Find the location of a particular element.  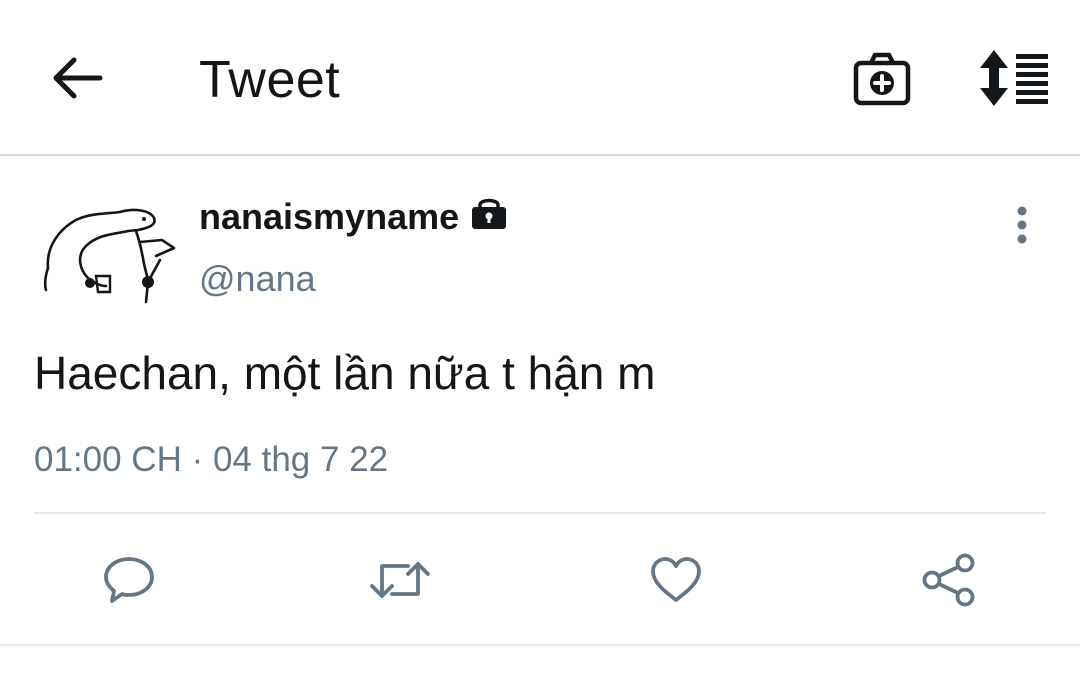

camera-plus-icon is located at coordinates (882, 79).